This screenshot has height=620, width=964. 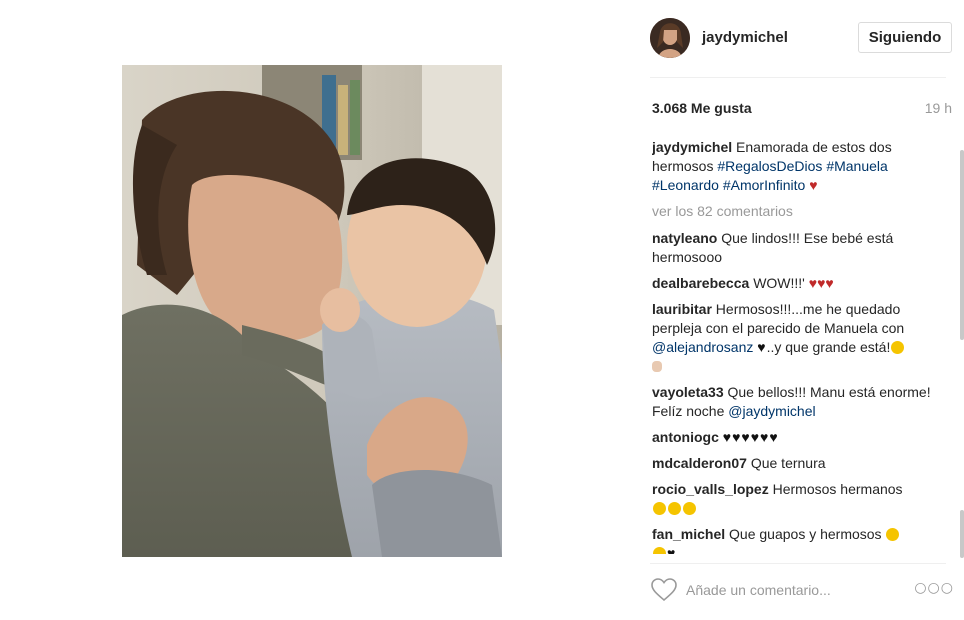 I want to click on post-time: 19 h, so click(x=938, y=108).